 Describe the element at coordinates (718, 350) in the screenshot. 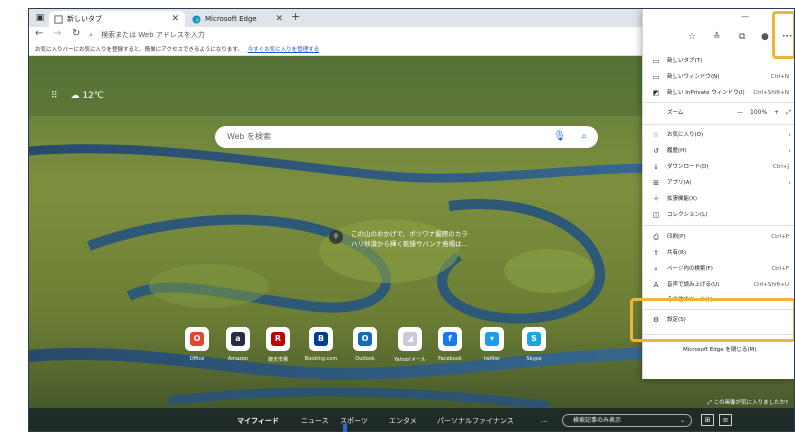

I see `menu-item: Microsoft Edge を閉じる(M)` at that location.